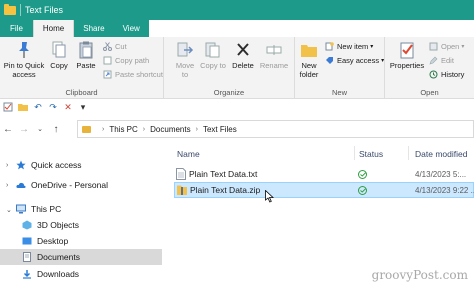 Image resolution: width=474 pixels, height=286 pixels. Describe the element at coordinates (21, 209) in the screenshot. I see `computer-icon` at that location.